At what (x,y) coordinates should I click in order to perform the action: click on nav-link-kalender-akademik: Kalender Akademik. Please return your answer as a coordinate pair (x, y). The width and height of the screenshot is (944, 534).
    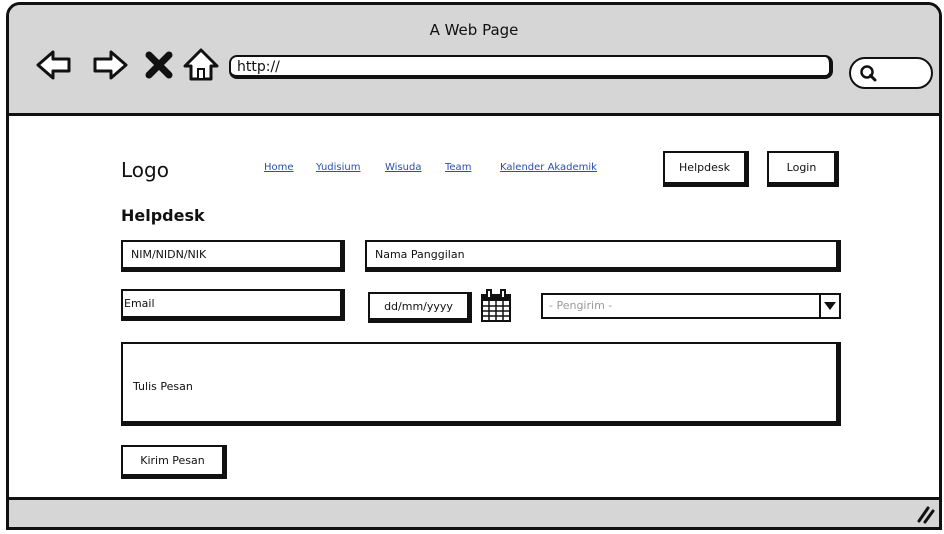
    Looking at the image, I should click on (548, 167).